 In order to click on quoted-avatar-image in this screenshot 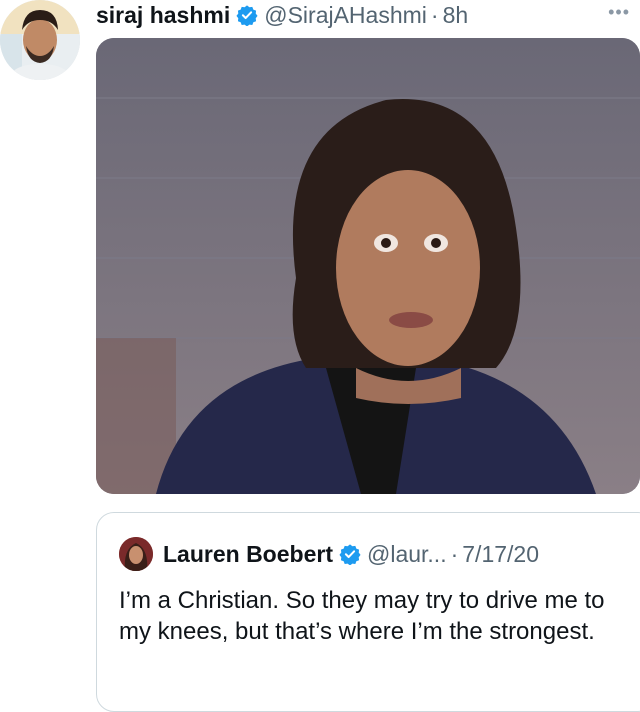, I will do `click(136, 554)`.